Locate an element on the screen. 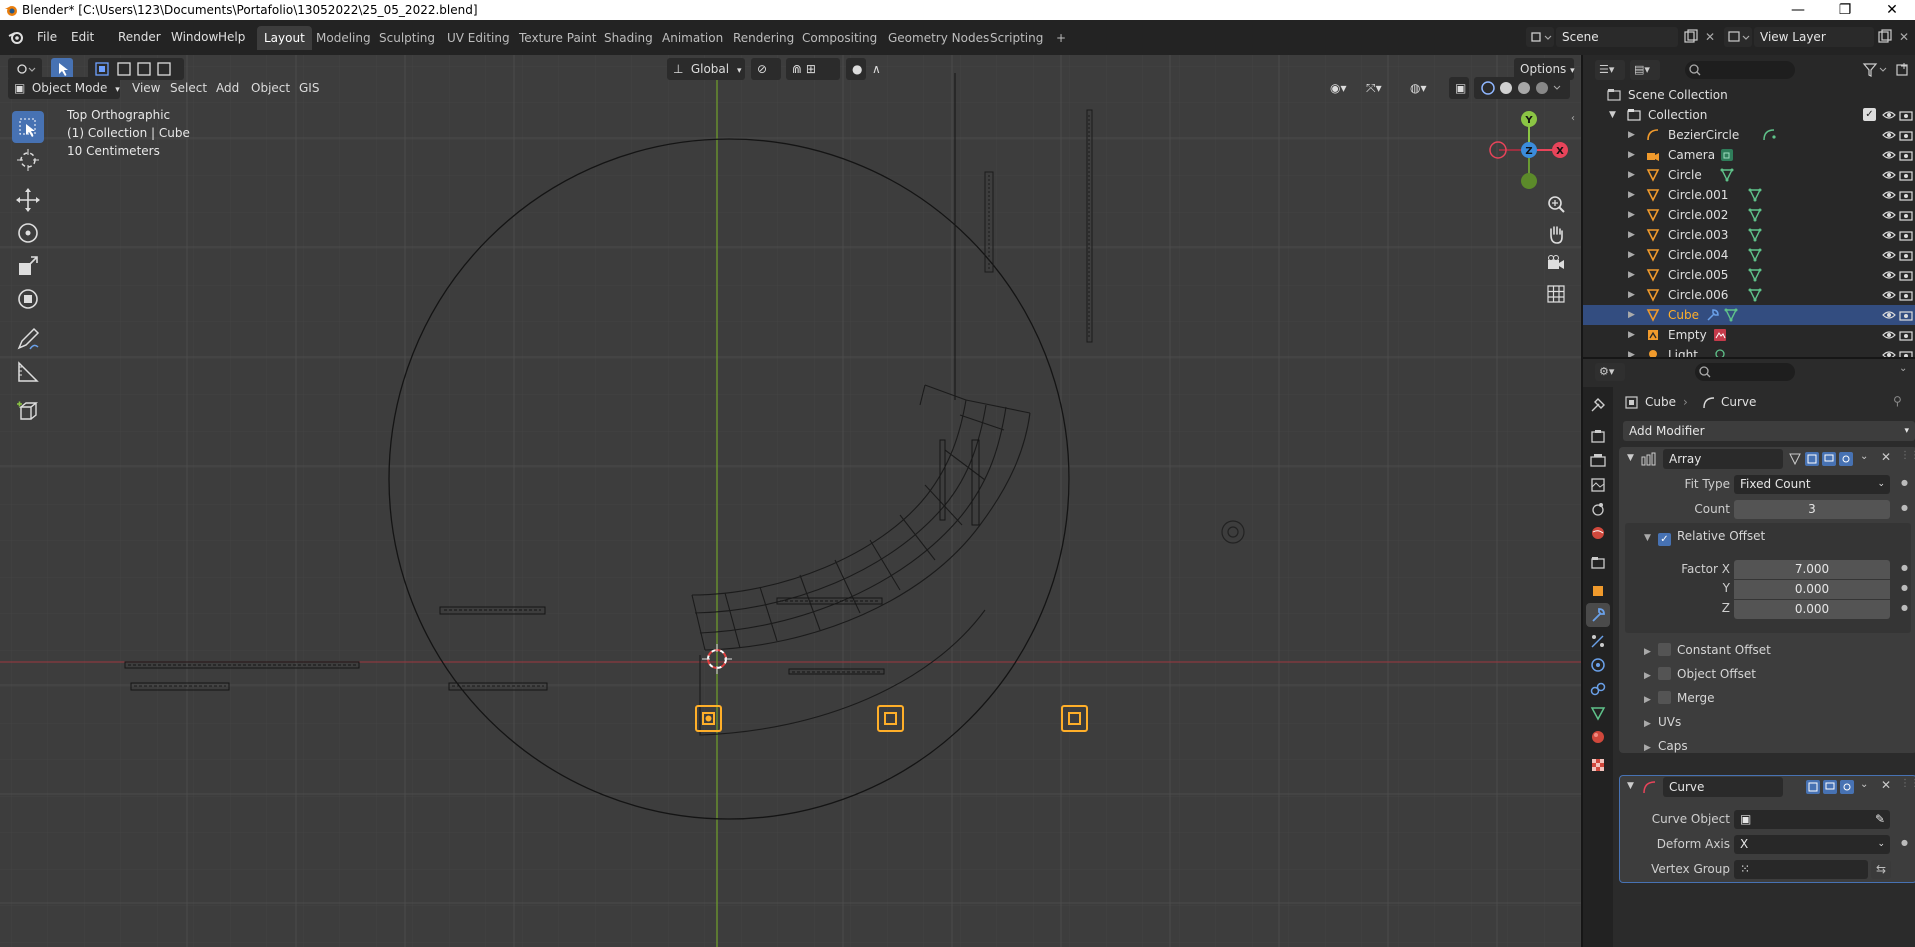 The height and width of the screenshot is (947, 1915). relative-offset-row: ▼ ✓ Relative Offset is located at coordinates (1704, 536).